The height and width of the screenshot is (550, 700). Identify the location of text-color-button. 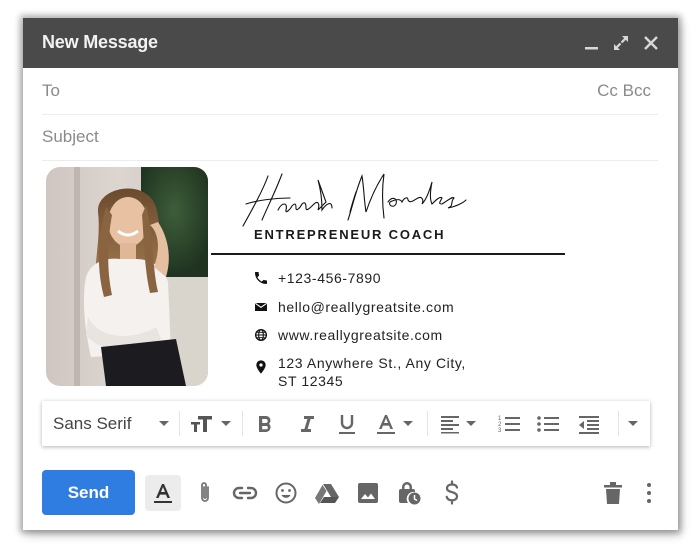
(394, 423).